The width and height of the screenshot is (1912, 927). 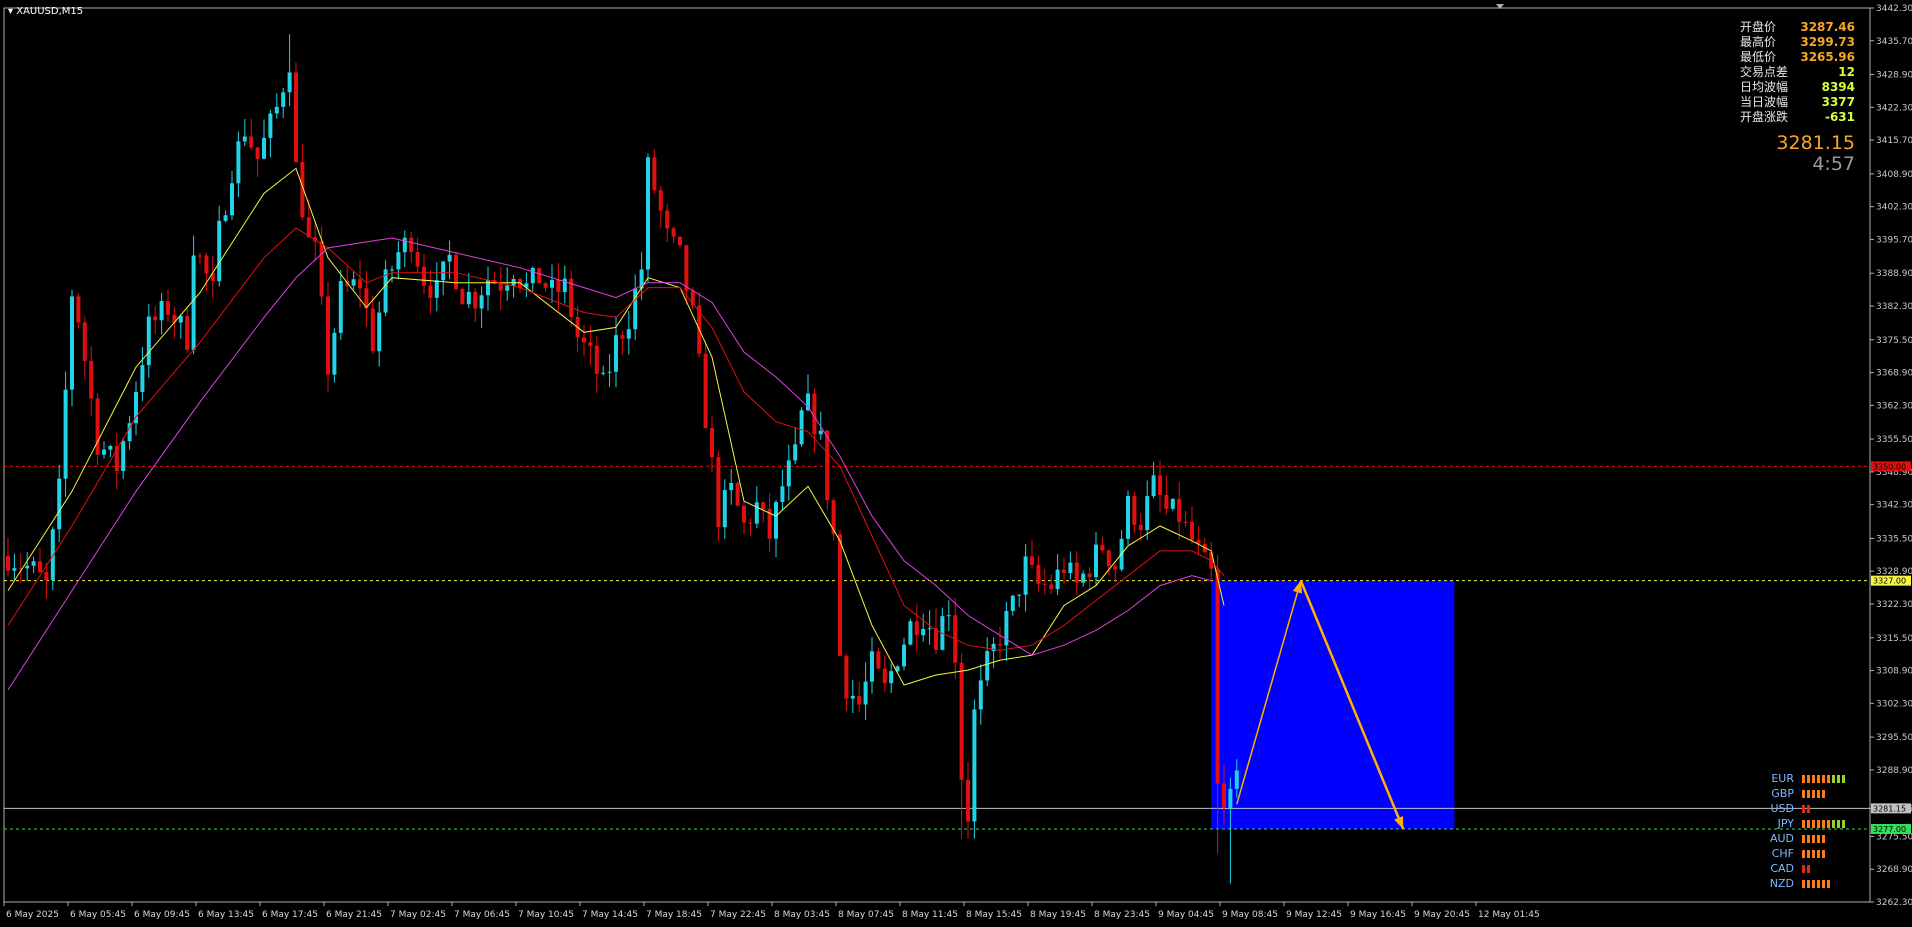 What do you see at coordinates (1813, 868) in the screenshot?
I see `currency-row: CAD` at bounding box center [1813, 868].